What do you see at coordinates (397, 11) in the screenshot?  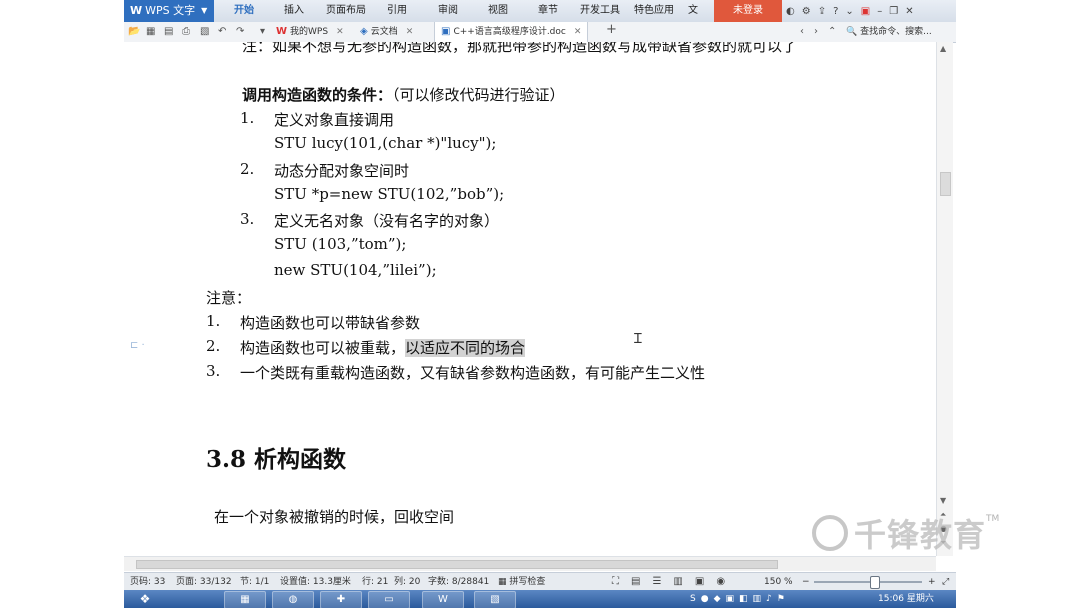 I see `tab-references: 引用` at bounding box center [397, 11].